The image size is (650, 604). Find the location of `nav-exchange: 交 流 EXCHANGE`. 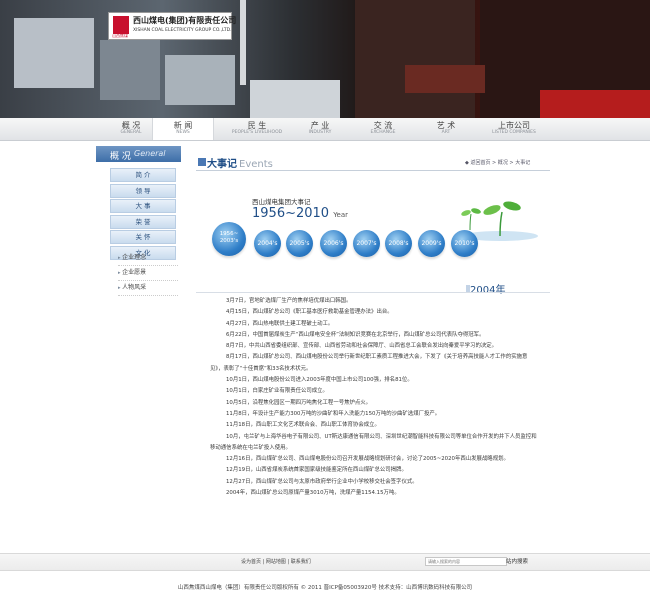

nav-exchange: 交 流 EXCHANGE is located at coordinates (383, 128).